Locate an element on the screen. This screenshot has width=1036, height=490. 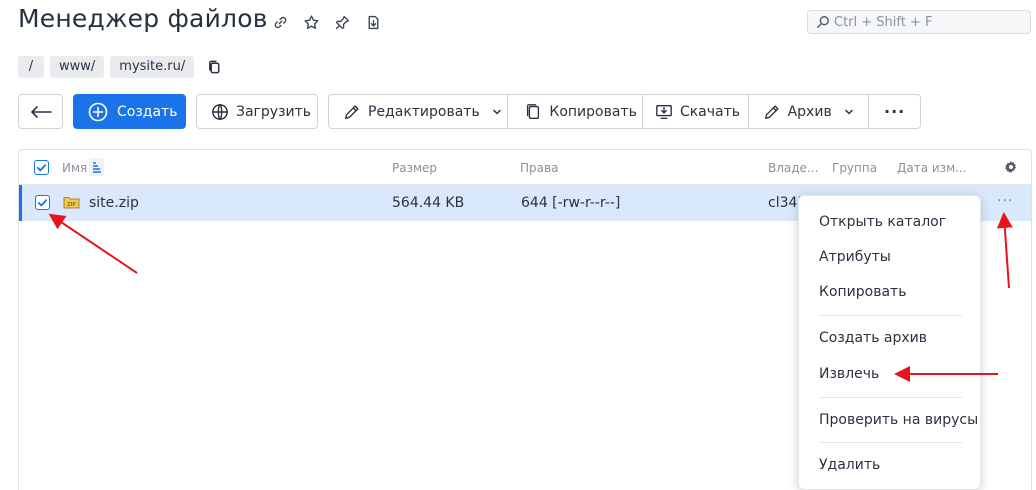
gear-icon is located at coordinates (1011, 167).